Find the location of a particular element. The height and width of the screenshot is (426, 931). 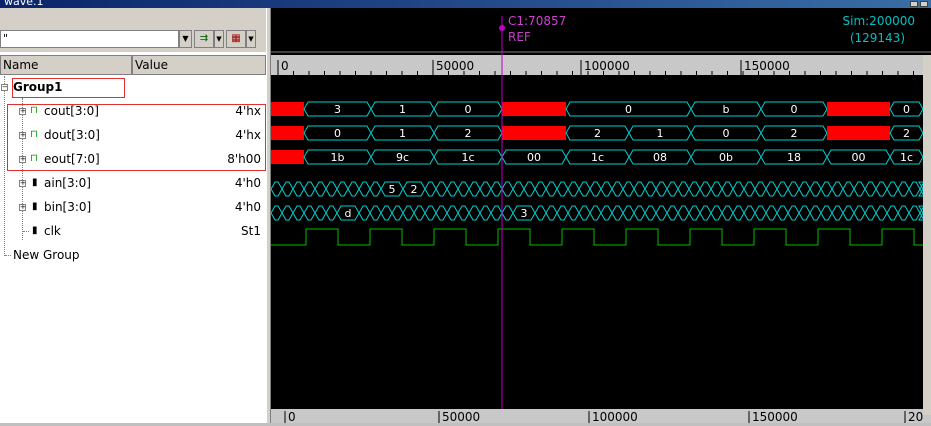

bus-value: 00 is located at coordinates (859, 157).